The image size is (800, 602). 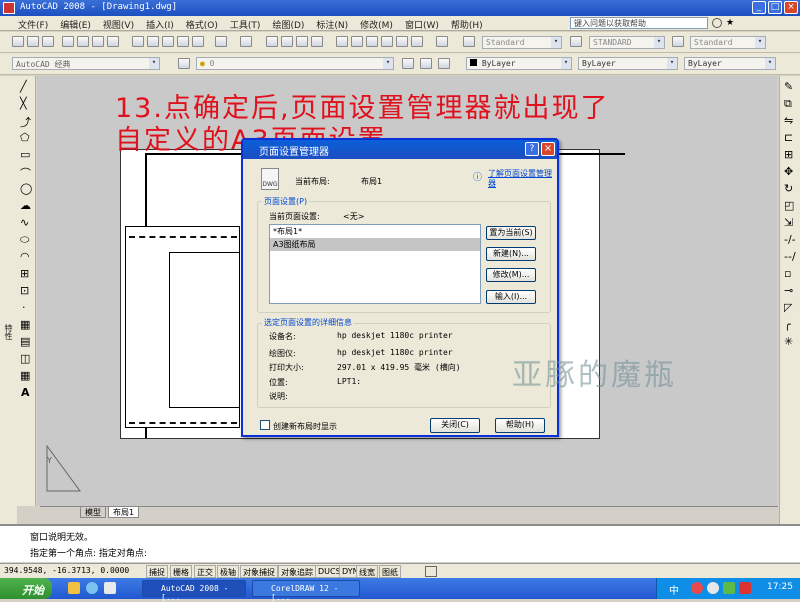 I want to click on array-icon: ⊞, so click(x=788, y=154).